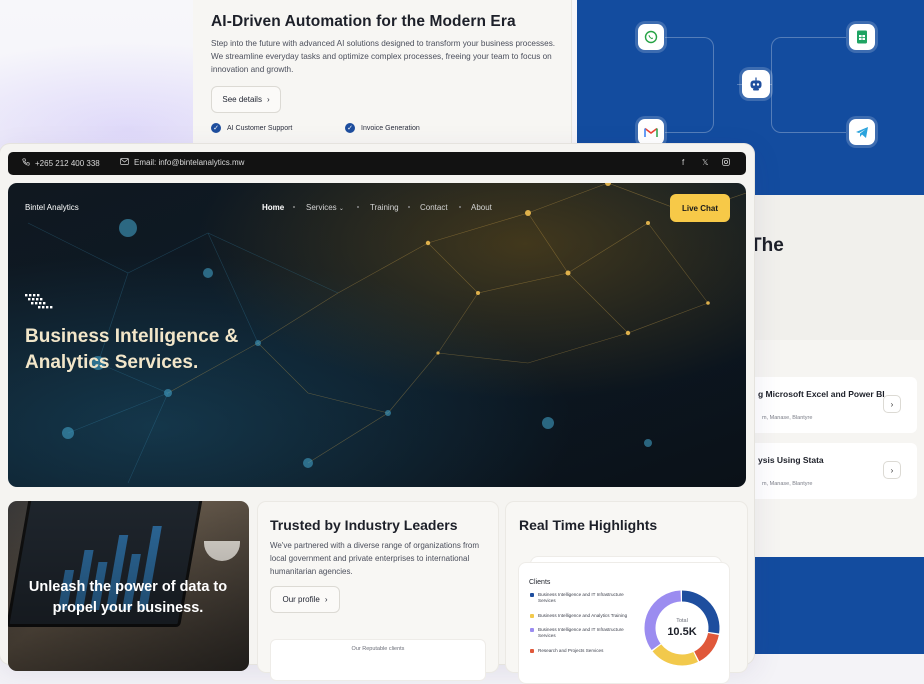 This screenshot has height=684, width=924. I want to click on donut-segment, so click(706, 647).